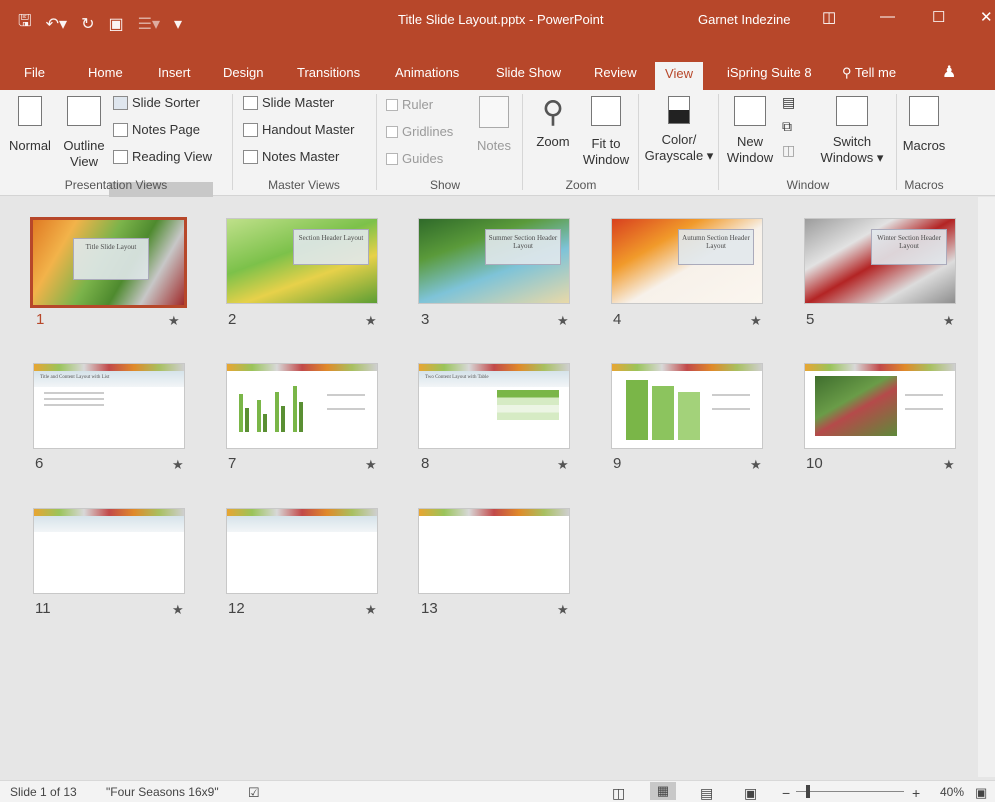 This screenshot has height=802, width=995. What do you see at coordinates (981, 793) in the screenshot?
I see `fit-slide-icon: ▣` at bounding box center [981, 793].